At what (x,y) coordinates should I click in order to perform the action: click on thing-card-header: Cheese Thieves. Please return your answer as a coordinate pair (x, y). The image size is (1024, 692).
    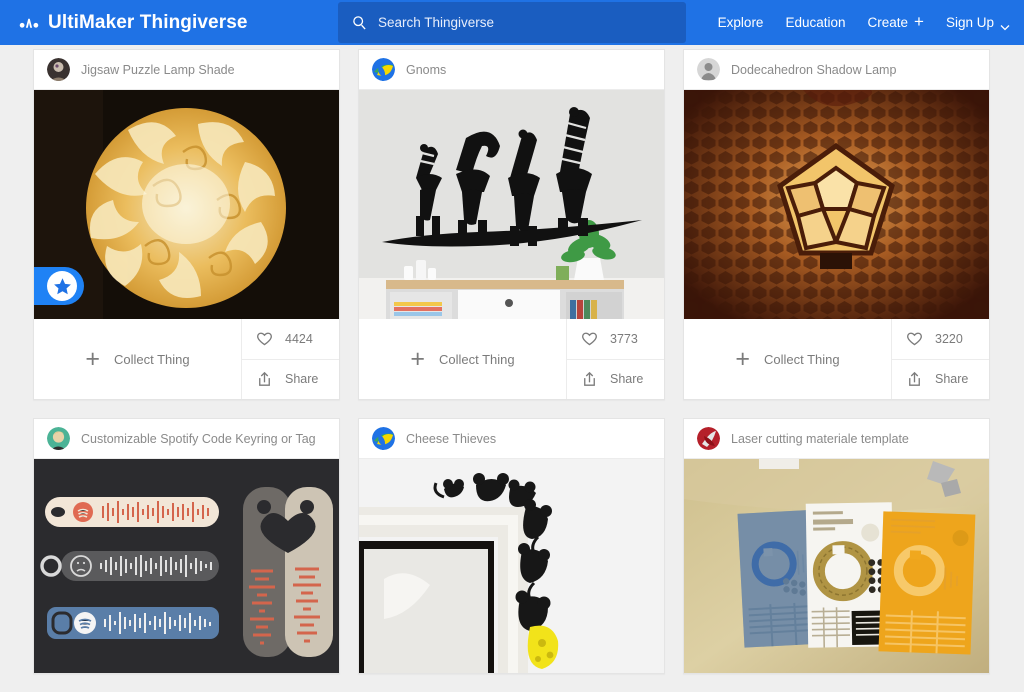
    Looking at the image, I should click on (511, 439).